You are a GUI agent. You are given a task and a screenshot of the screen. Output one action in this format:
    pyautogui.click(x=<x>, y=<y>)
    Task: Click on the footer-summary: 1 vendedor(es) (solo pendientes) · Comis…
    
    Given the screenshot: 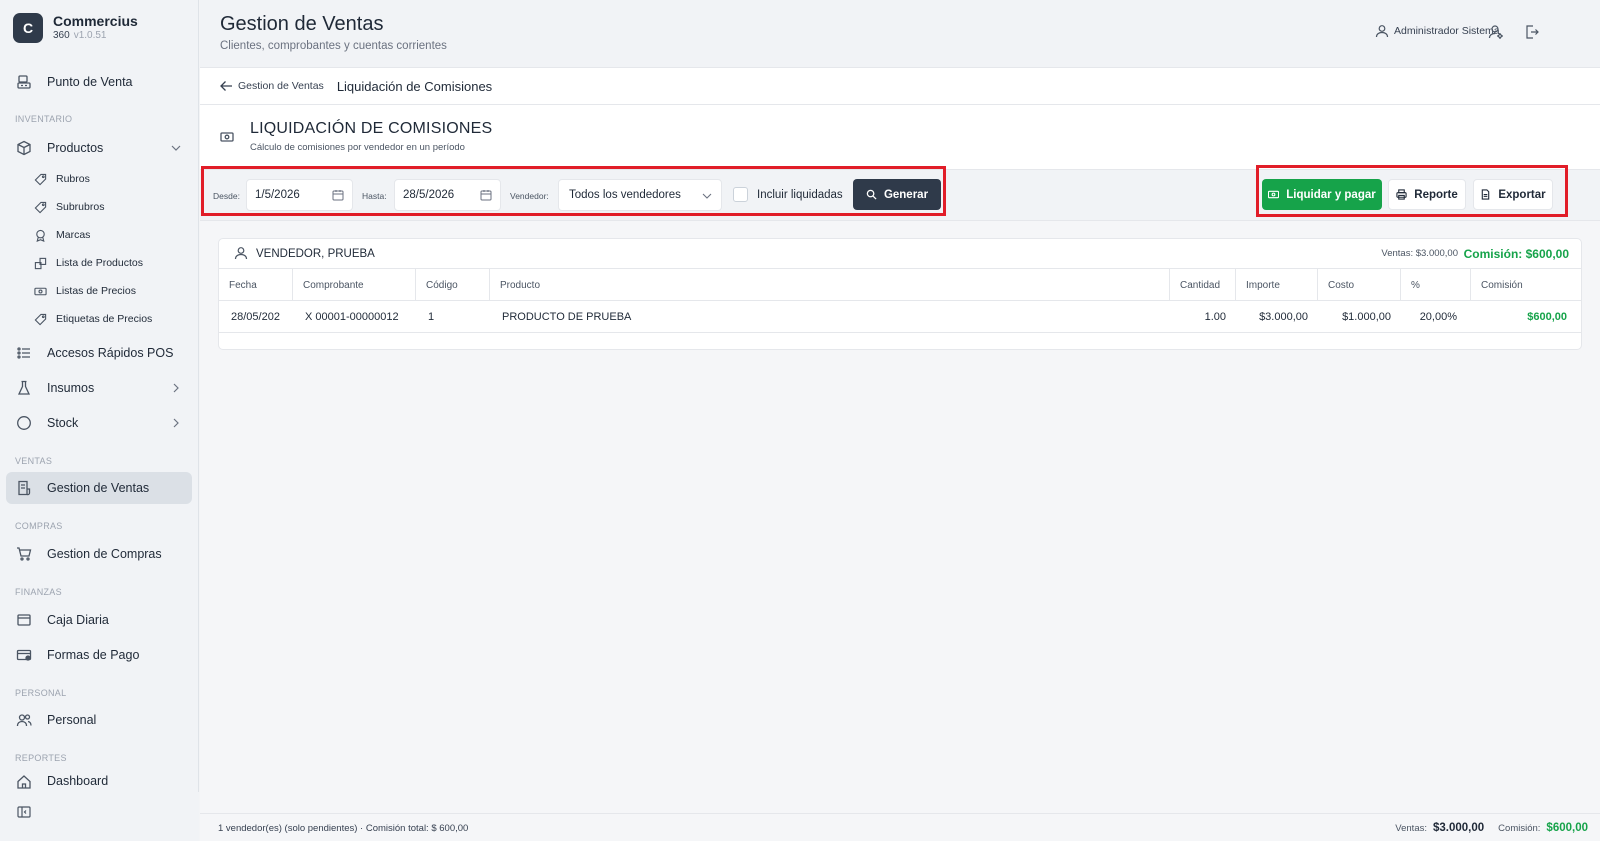 What is the action you would take?
    pyautogui.click(x=343, y=828)
    